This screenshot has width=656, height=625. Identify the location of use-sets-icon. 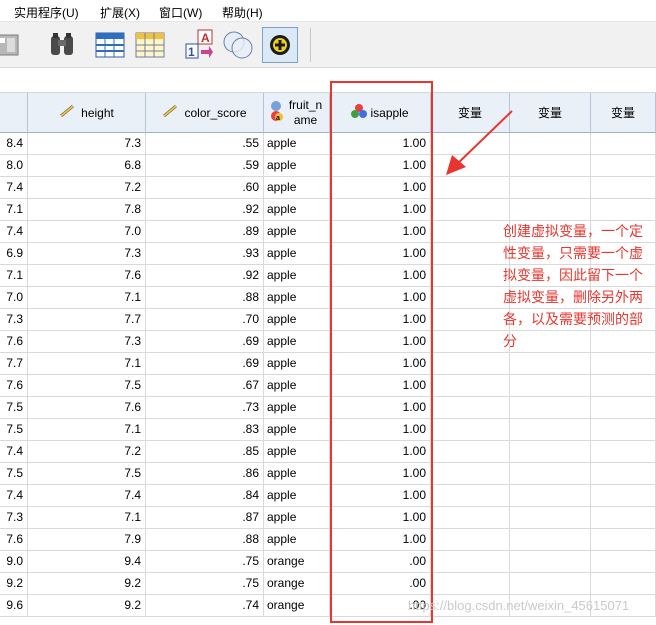
(238, 45).